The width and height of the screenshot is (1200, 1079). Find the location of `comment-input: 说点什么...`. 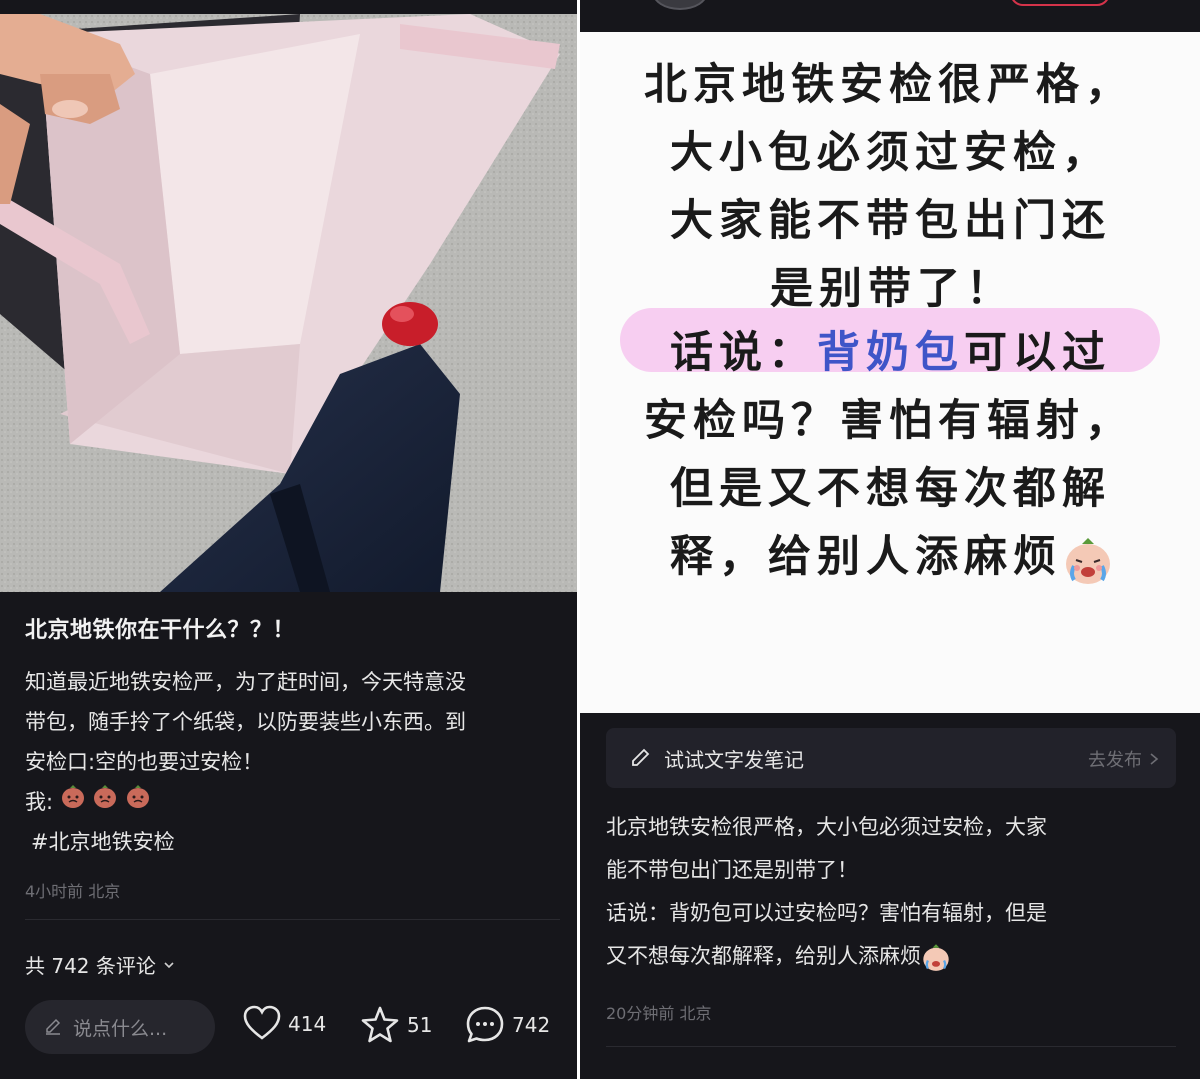

comment-input: 说点什么... is located at coordinates (120, 1027).